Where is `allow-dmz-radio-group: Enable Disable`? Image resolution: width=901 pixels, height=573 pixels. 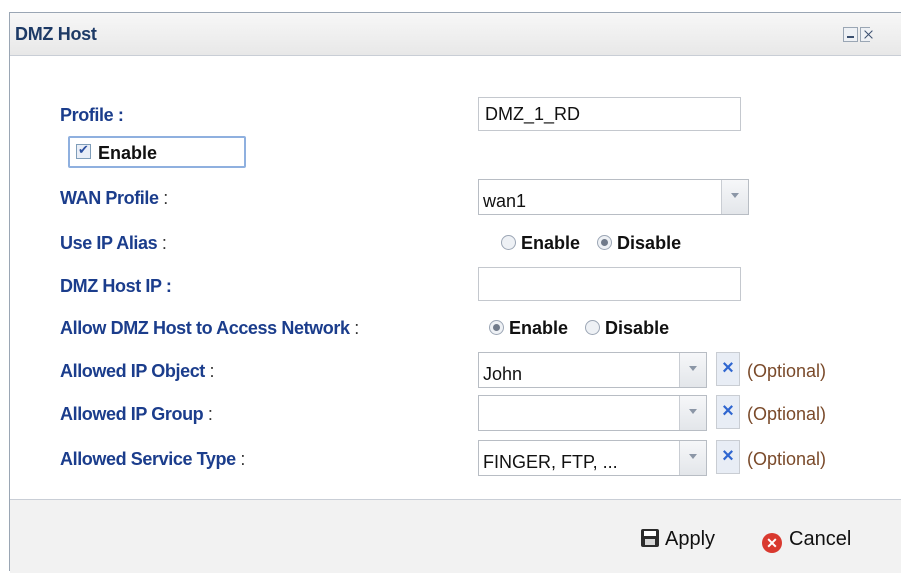 allow-dmz-radio-group: Enable Disable is located at coordinates (585, 328).